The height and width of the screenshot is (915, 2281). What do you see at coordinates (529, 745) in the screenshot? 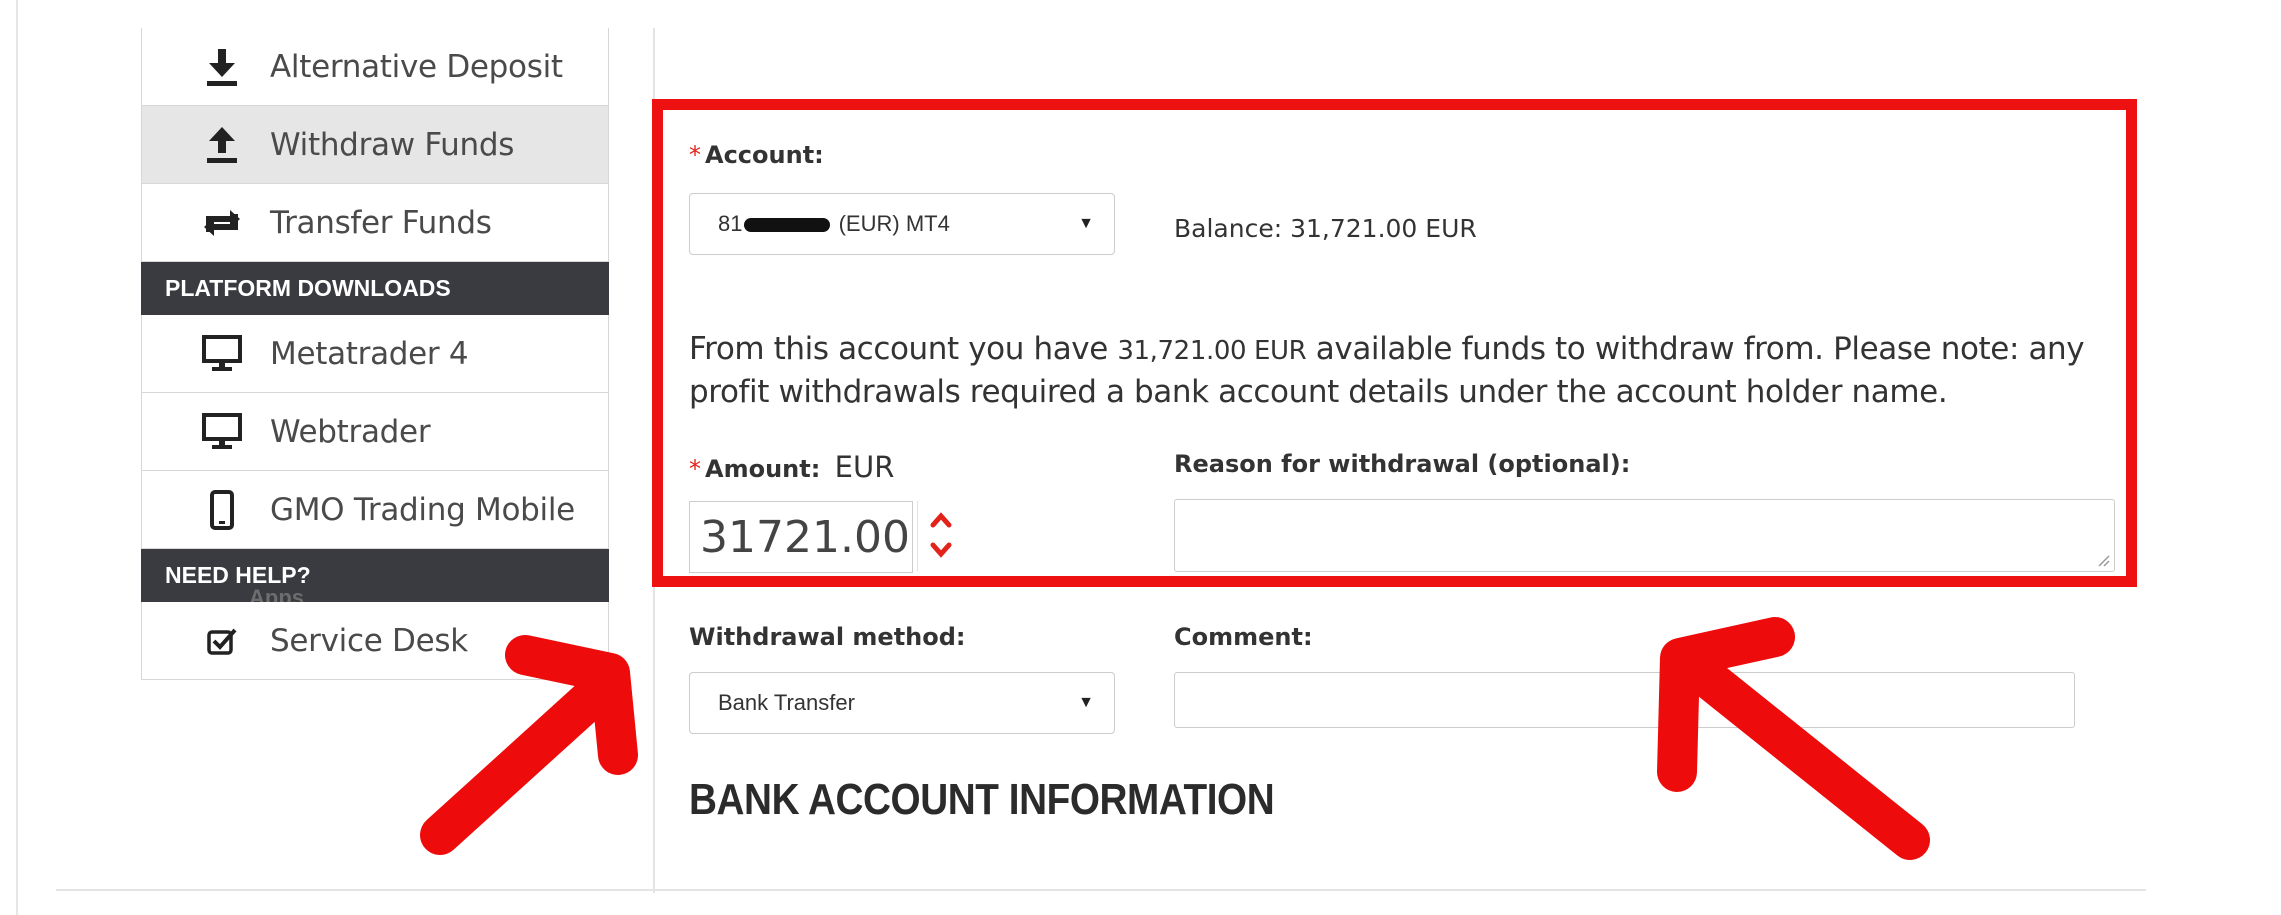
I see `arrow-left-icon` at bounding box center [529, 745].